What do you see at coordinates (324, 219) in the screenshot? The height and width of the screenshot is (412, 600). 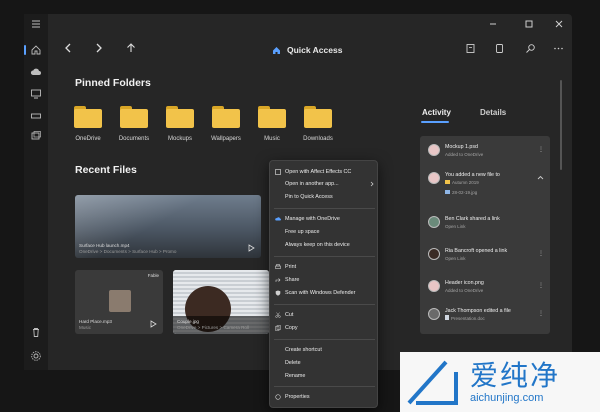 I see `menu-item-manage-onedrive: Manage with OneDrive` at bounding box center [324, 219].